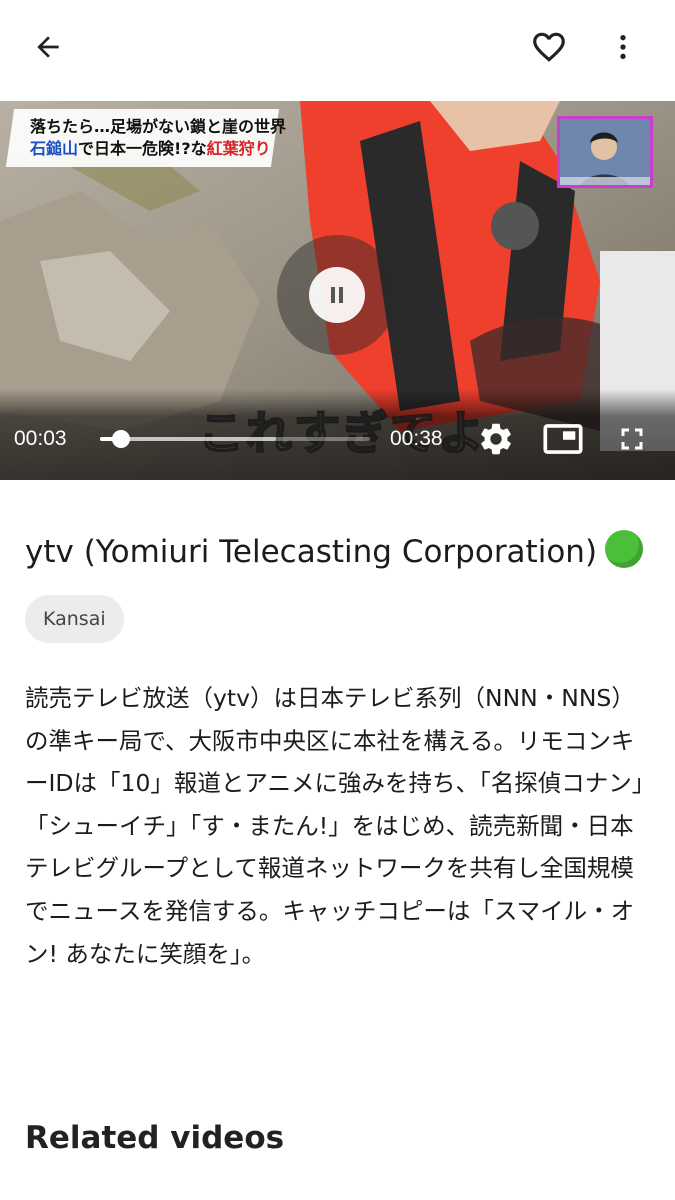 The image size is (675, 1200). Describe the element at coordinates (235, 439) in the screenshot. I see `seek-bar` at that location.